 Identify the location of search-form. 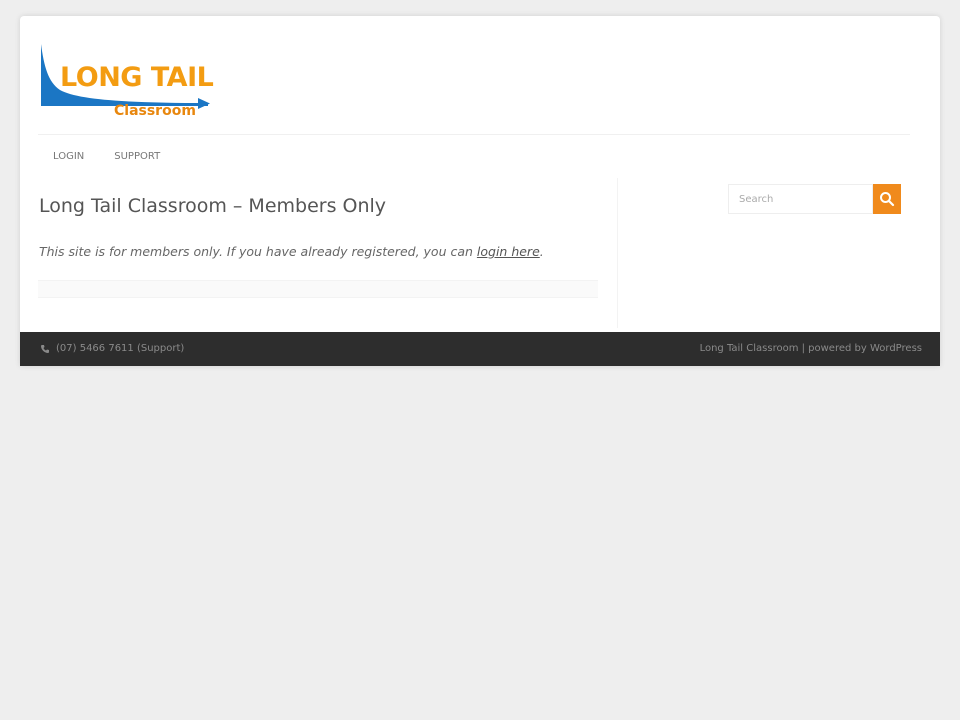
(814, 199).